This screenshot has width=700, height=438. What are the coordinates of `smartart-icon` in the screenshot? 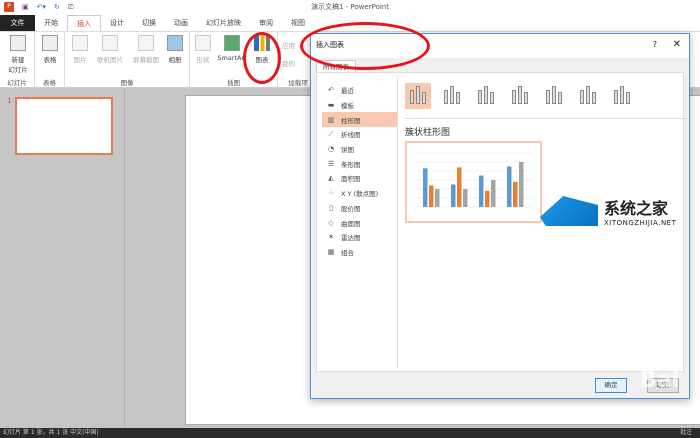 It's located at (232, 43).